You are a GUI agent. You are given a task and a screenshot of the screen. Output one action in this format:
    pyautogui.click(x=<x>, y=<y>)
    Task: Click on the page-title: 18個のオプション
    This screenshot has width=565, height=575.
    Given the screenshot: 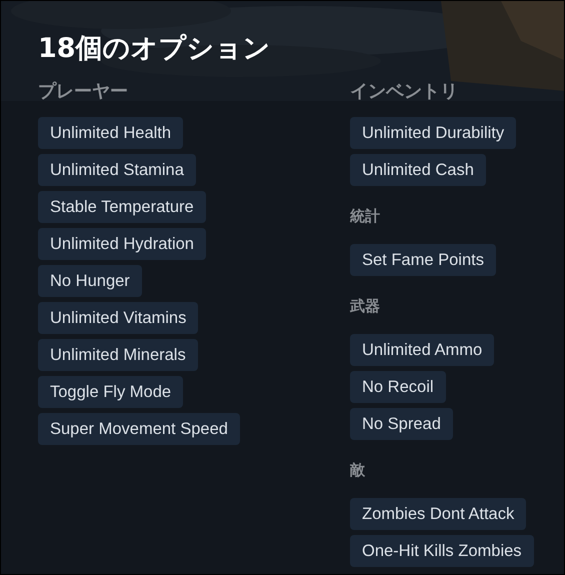 What is the action you would take?
    pyautogui.click(x=155, y=49)
    